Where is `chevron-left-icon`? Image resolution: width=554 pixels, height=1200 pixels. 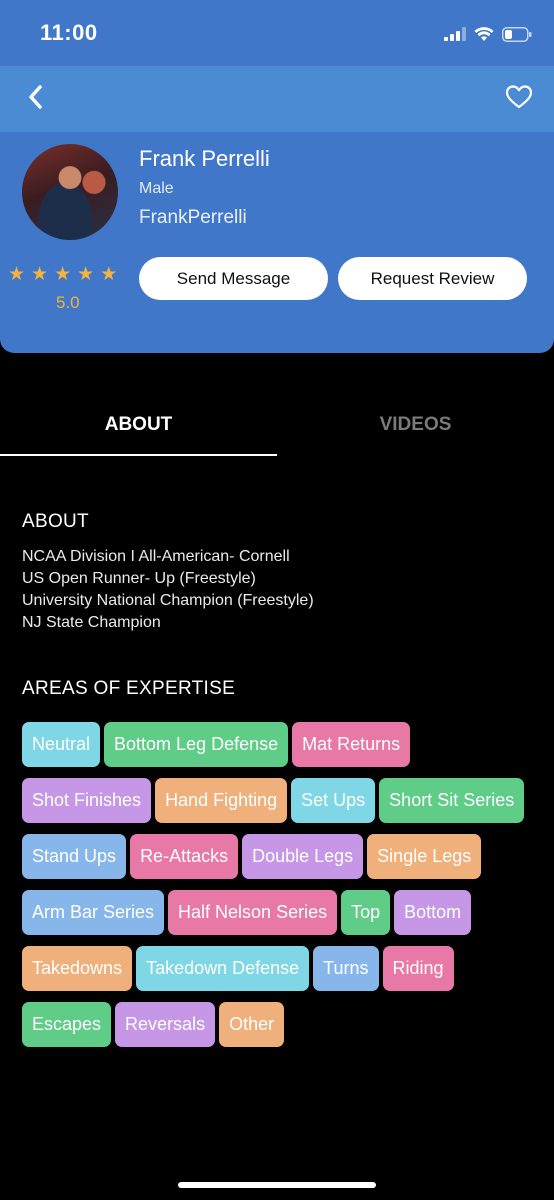 chevron-left-icon is located at coordinates (35, 97).